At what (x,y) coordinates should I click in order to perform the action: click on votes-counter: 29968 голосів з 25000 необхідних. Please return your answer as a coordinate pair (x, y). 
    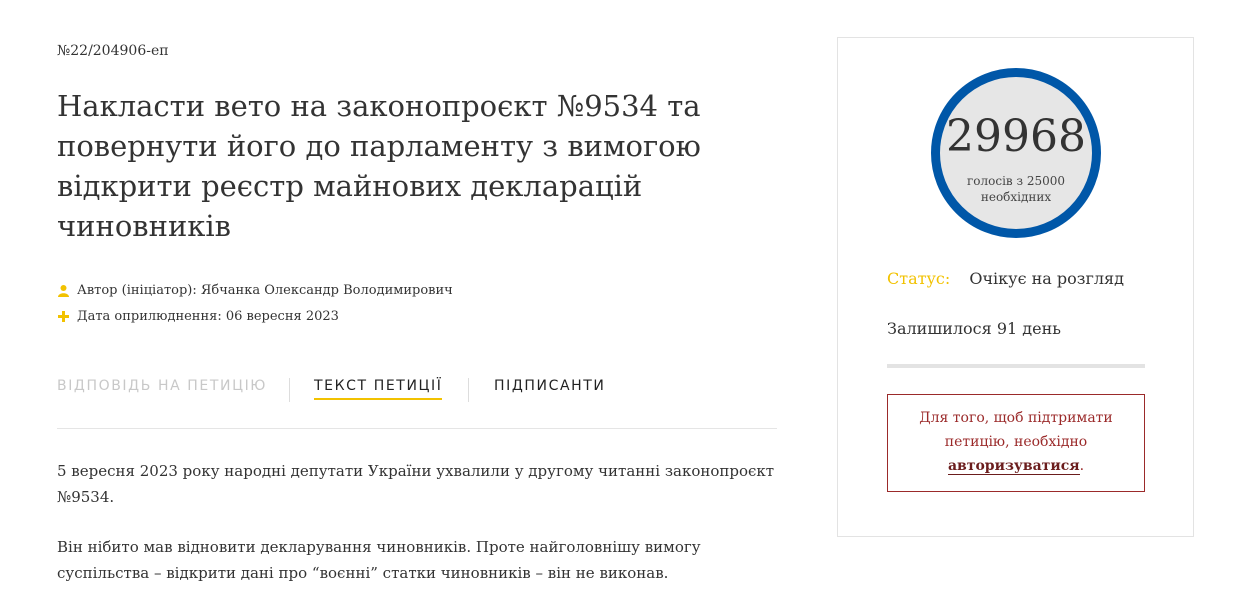
    Looking at the image, I should click on (1016, 153).